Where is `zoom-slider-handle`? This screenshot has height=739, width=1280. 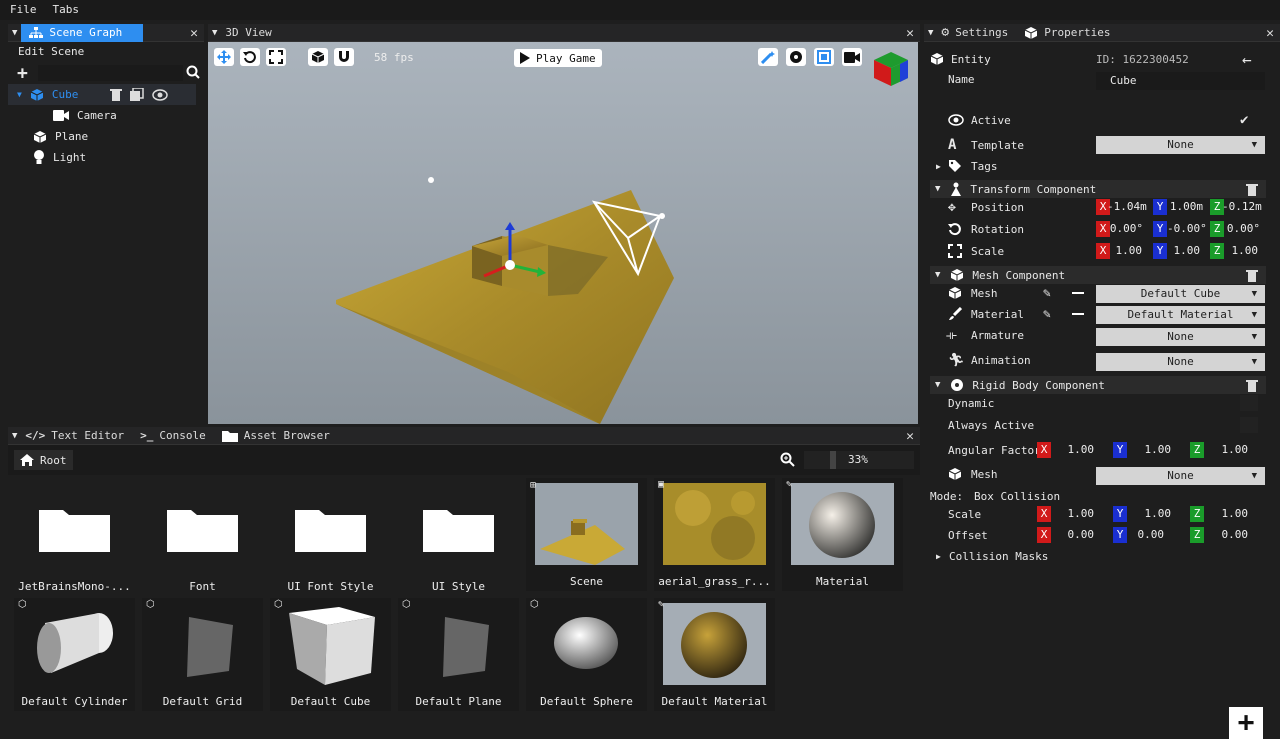 zoom-slider-handle is located at coordinates (833, 460).